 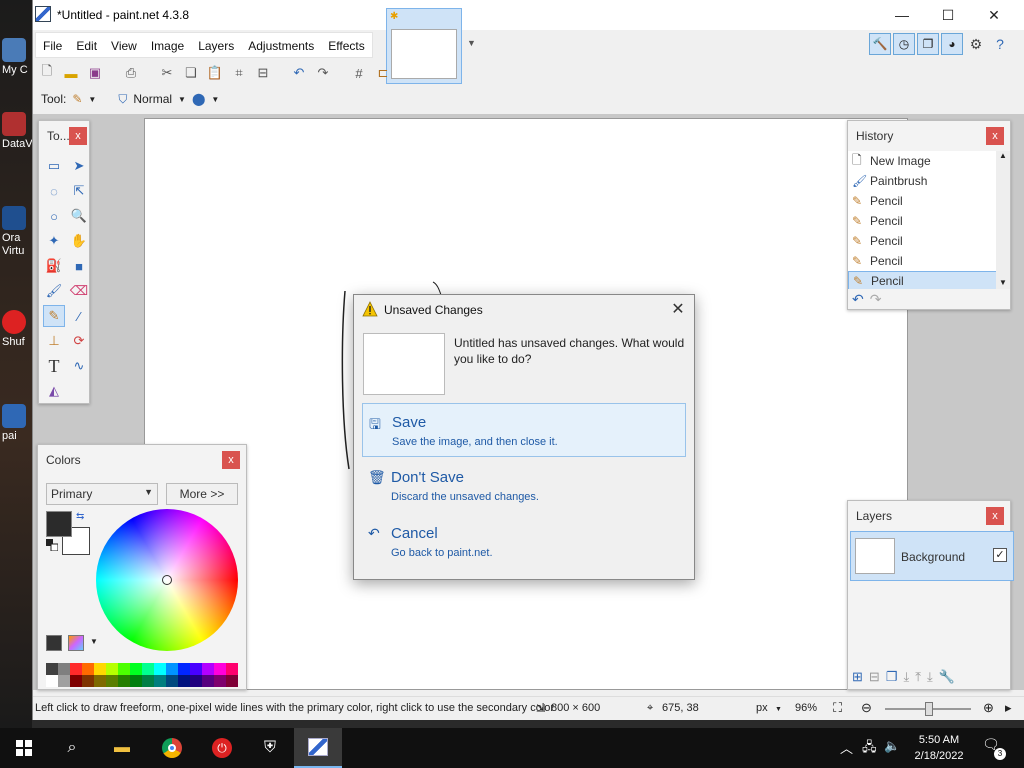 I want to click on paintbrush-icon: 🖌, so click(x=54, y=291).